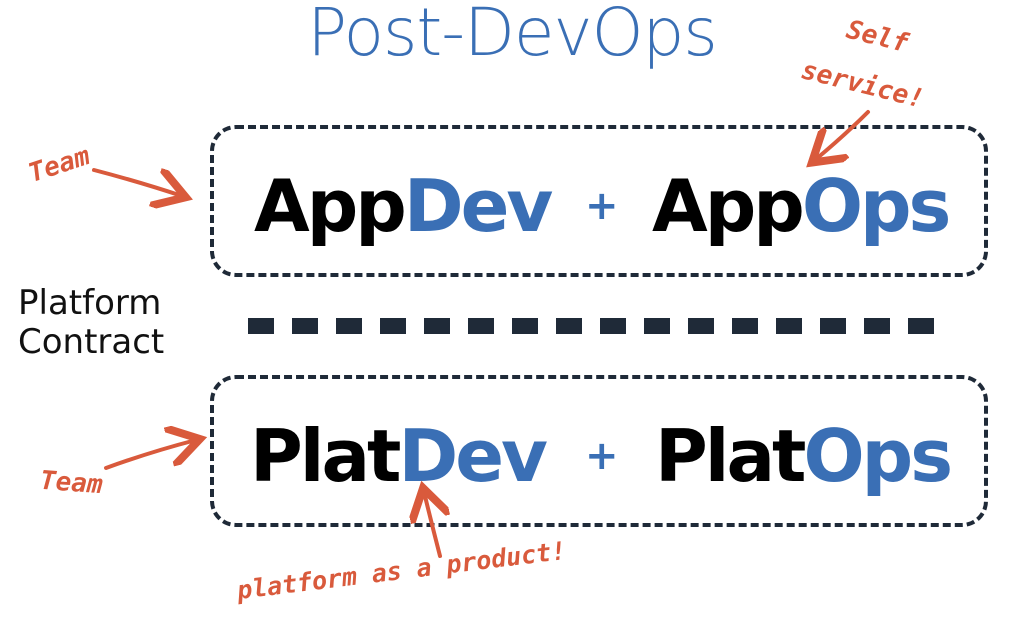 Image resolution: width=1024 pixels, height=617 pixels. Describe the element at coordinates (137, 182) in the screenshot. I see `arrow-team-top` at that location.